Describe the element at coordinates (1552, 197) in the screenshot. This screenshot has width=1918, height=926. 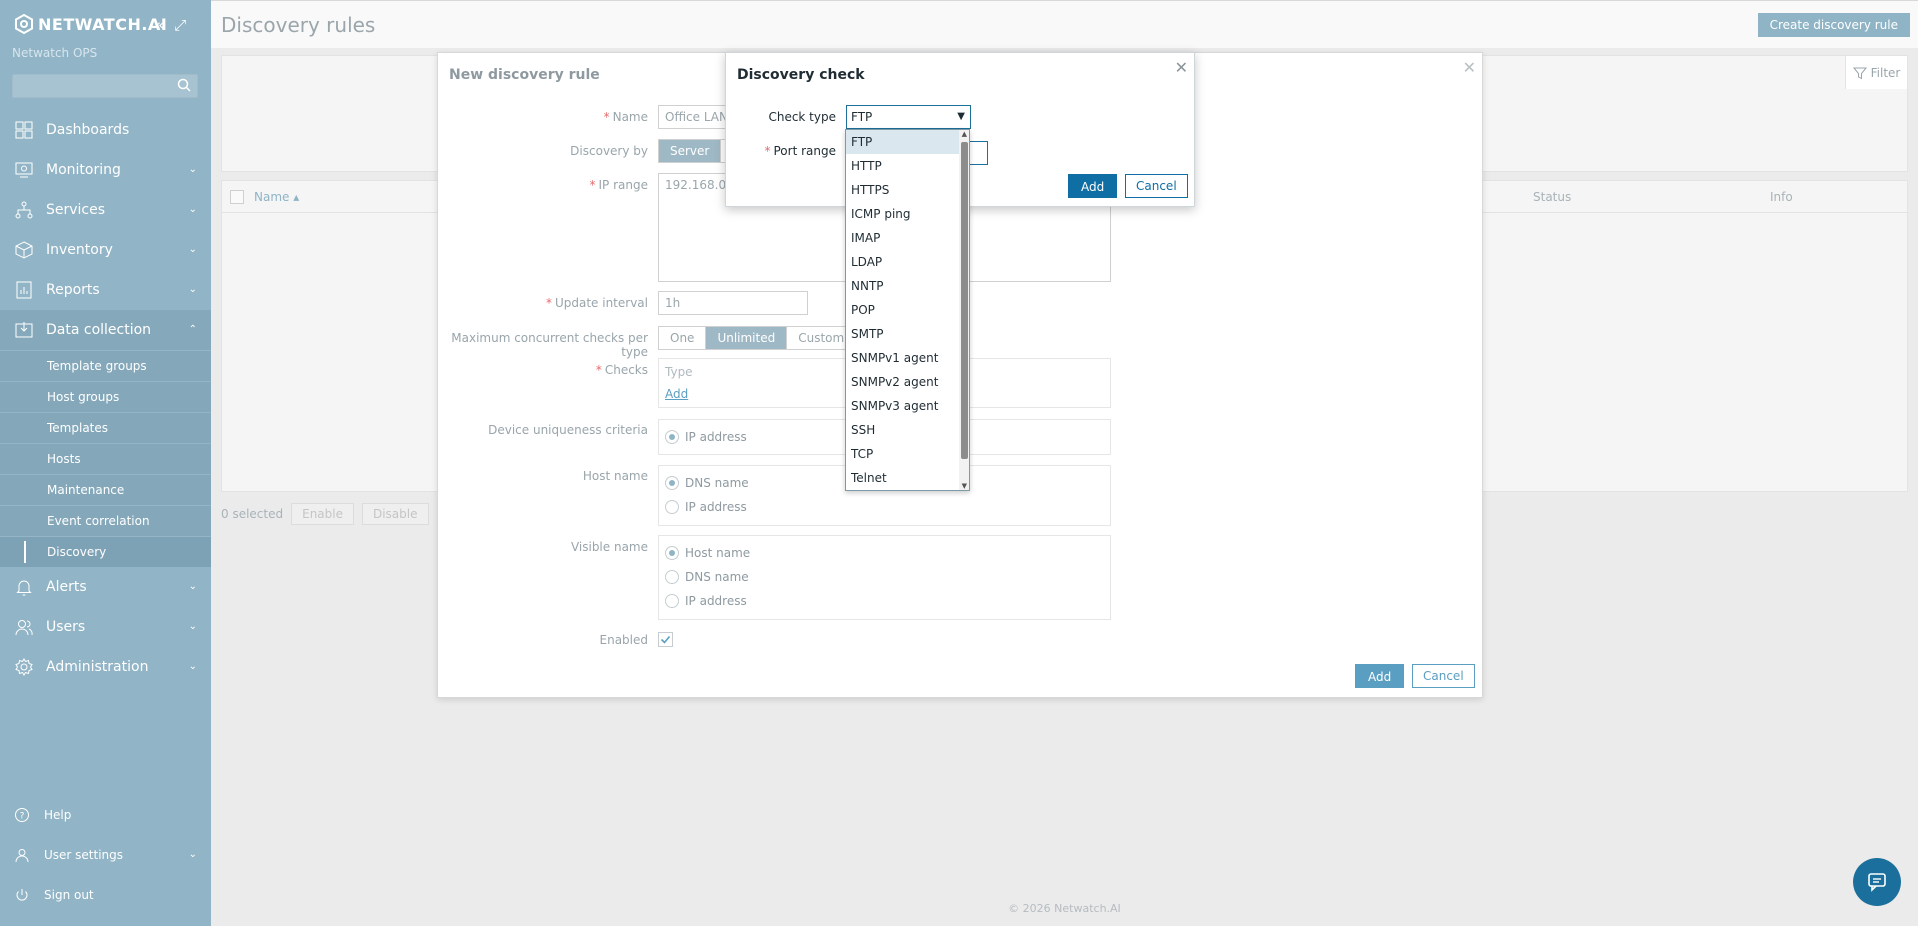
I see `column-status: Status` at that location.